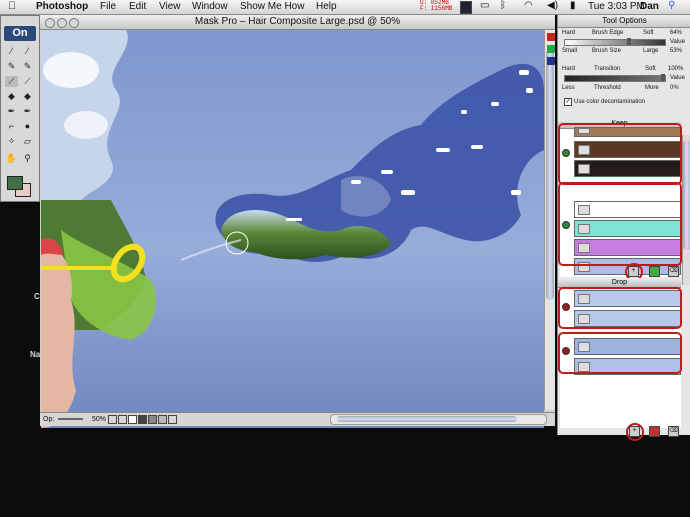  Describe the element at coordinates (671, 5) in the screenshot. I see `spotlight-icon: ⚲` at that location.